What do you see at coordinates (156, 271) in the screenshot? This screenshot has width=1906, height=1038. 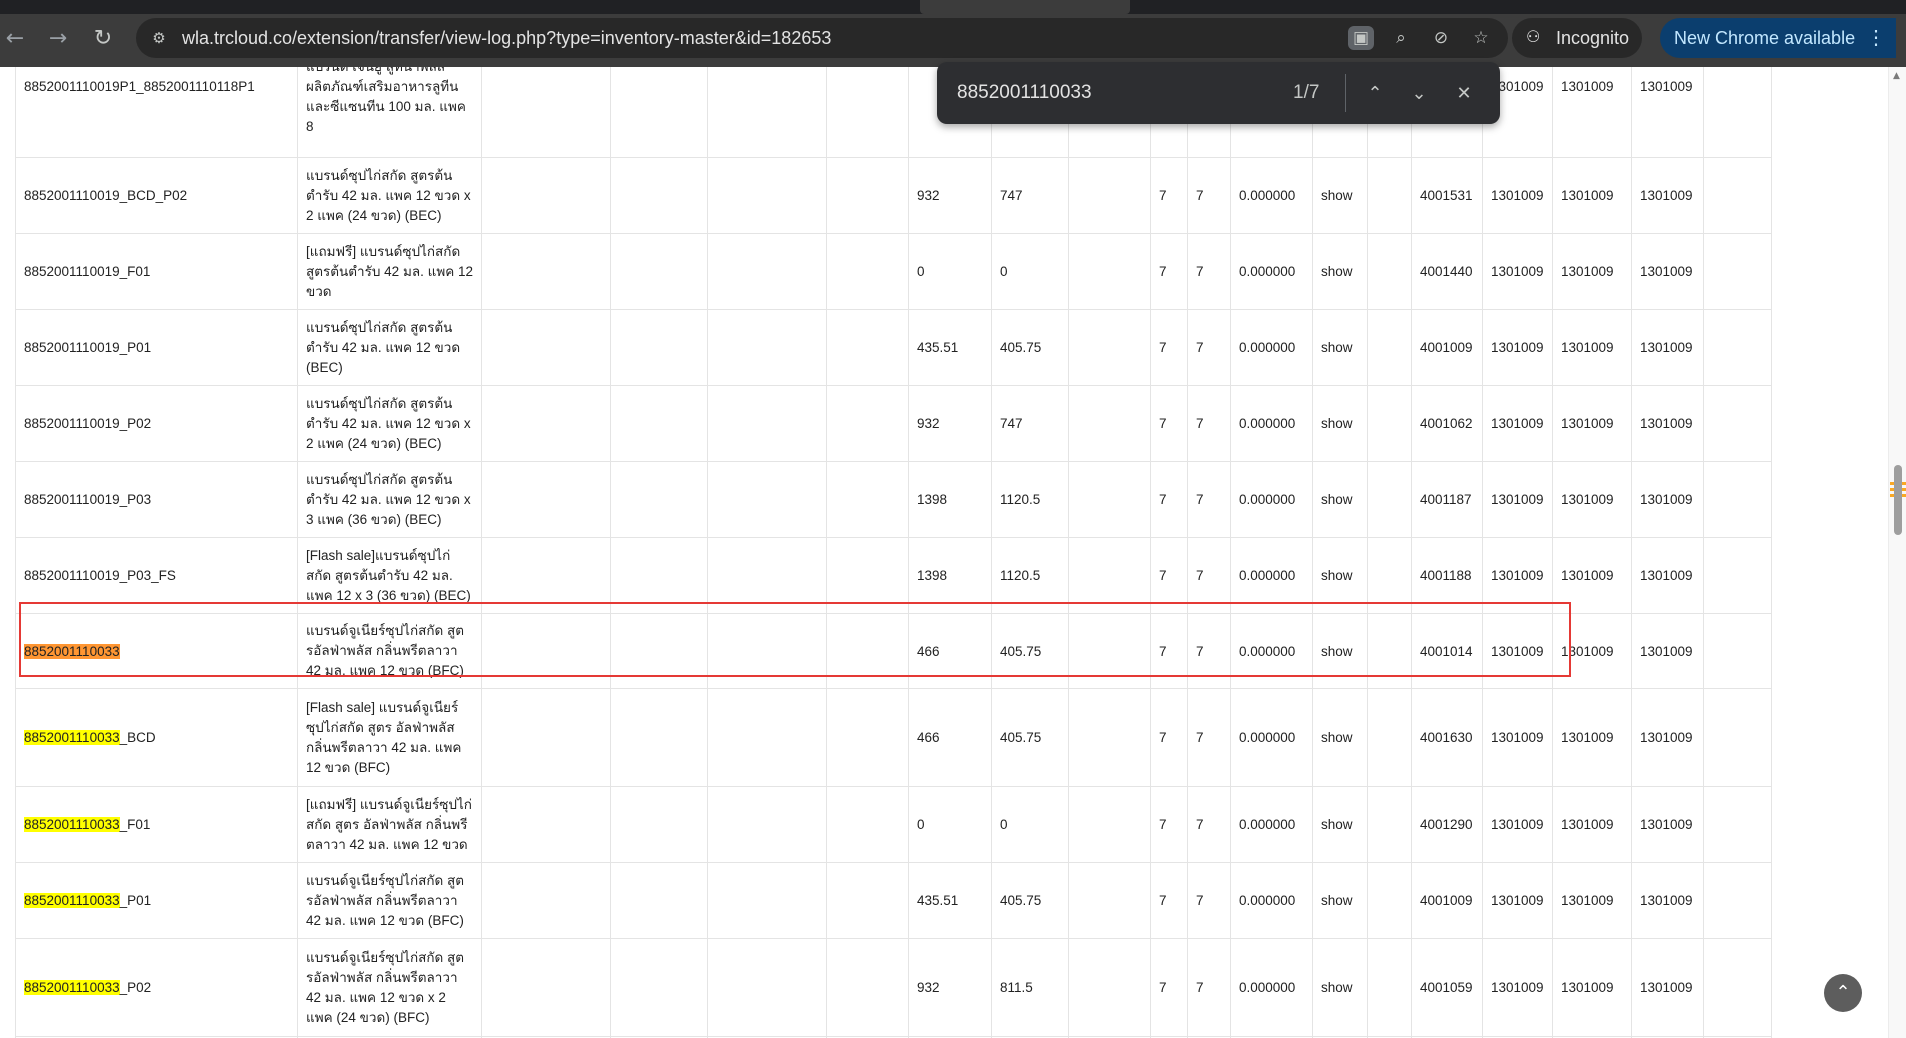 I see `sku-cell: 8852001110019_F01` at bounding box center [156, 271].